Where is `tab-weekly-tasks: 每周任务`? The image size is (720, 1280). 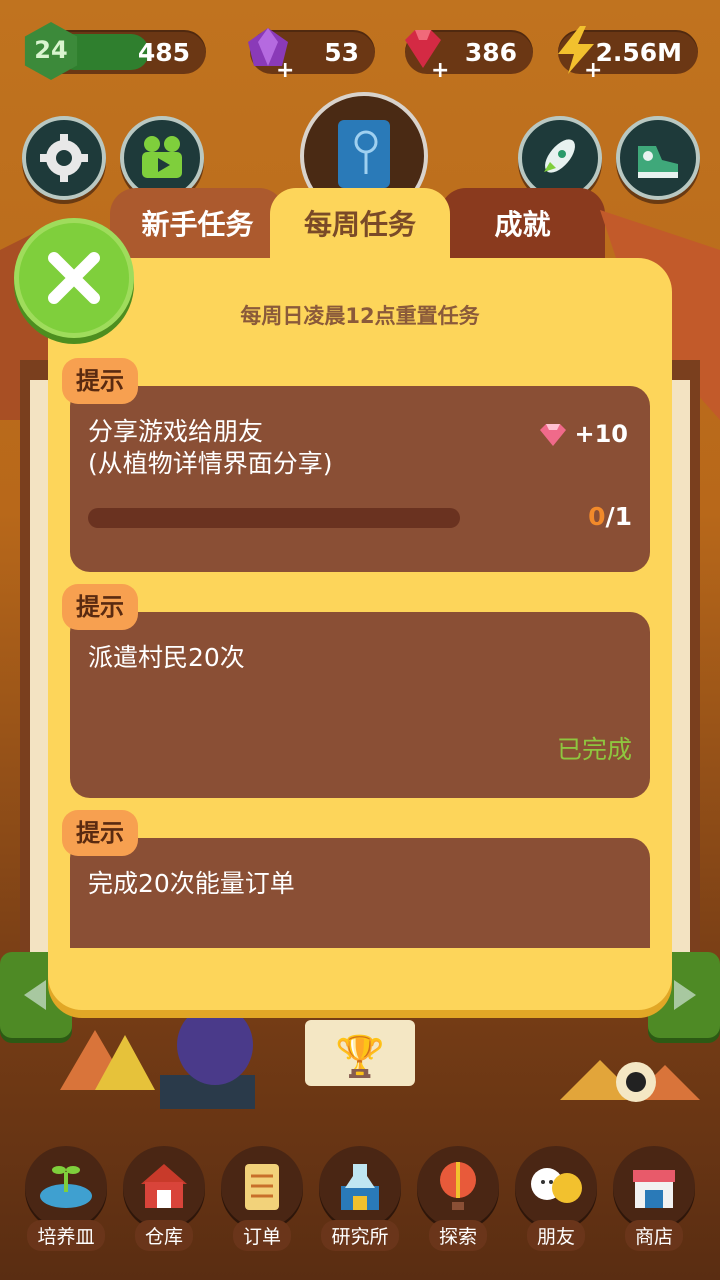 tab-weekly-tasks: 每周任务 is located at coordinates (360, 228).